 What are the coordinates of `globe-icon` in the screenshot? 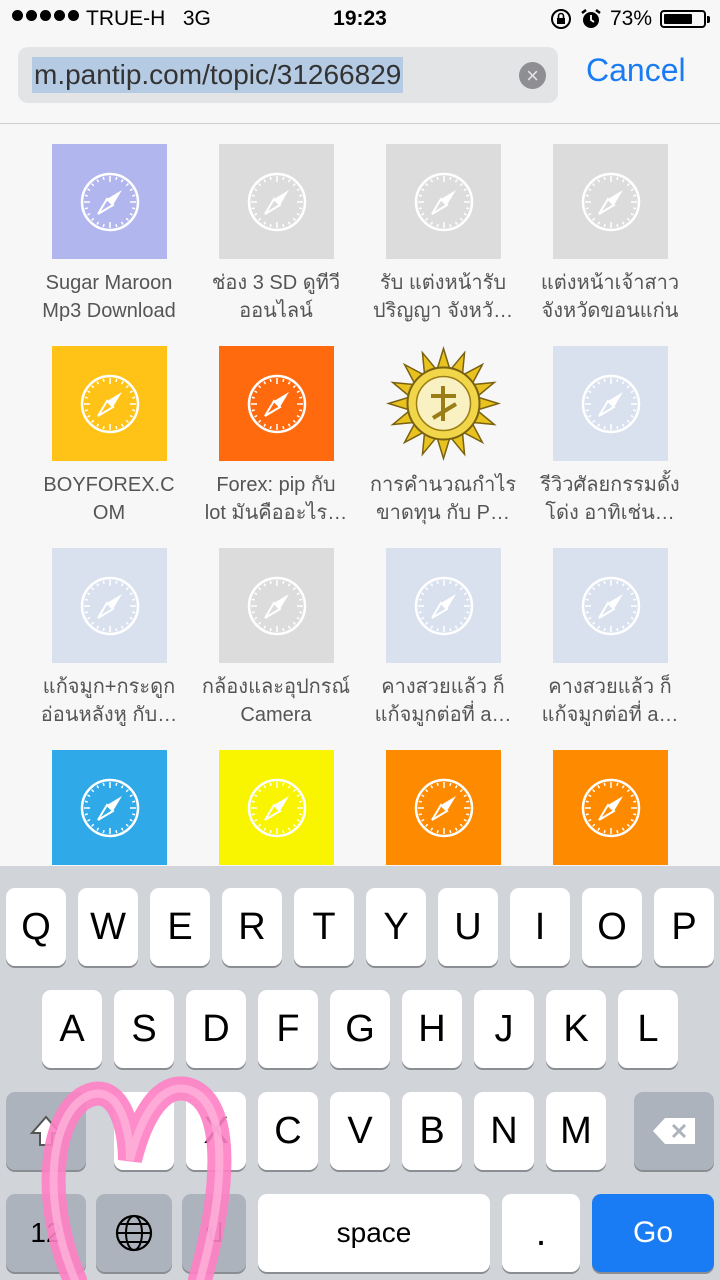 It's located at (134, 1233).